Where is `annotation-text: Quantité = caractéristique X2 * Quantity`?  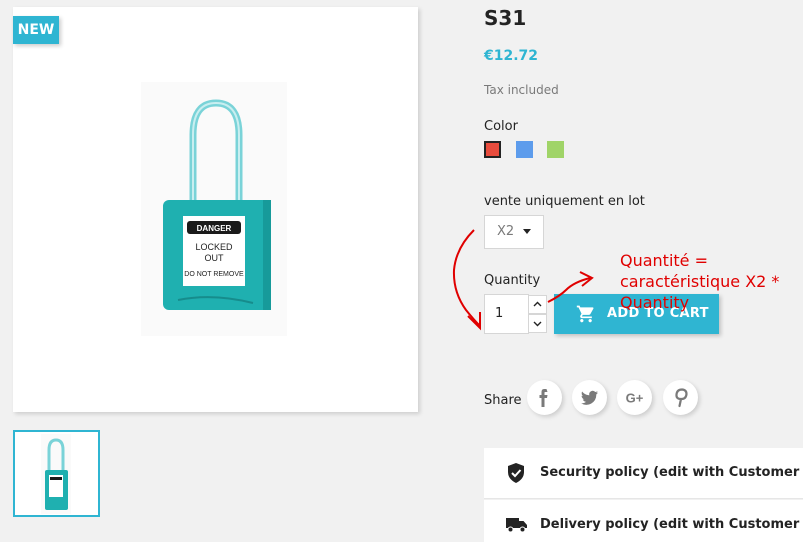
annotation-text: Quantité = caractéristique X2 * Quantity is located at coordinates (699, 281).